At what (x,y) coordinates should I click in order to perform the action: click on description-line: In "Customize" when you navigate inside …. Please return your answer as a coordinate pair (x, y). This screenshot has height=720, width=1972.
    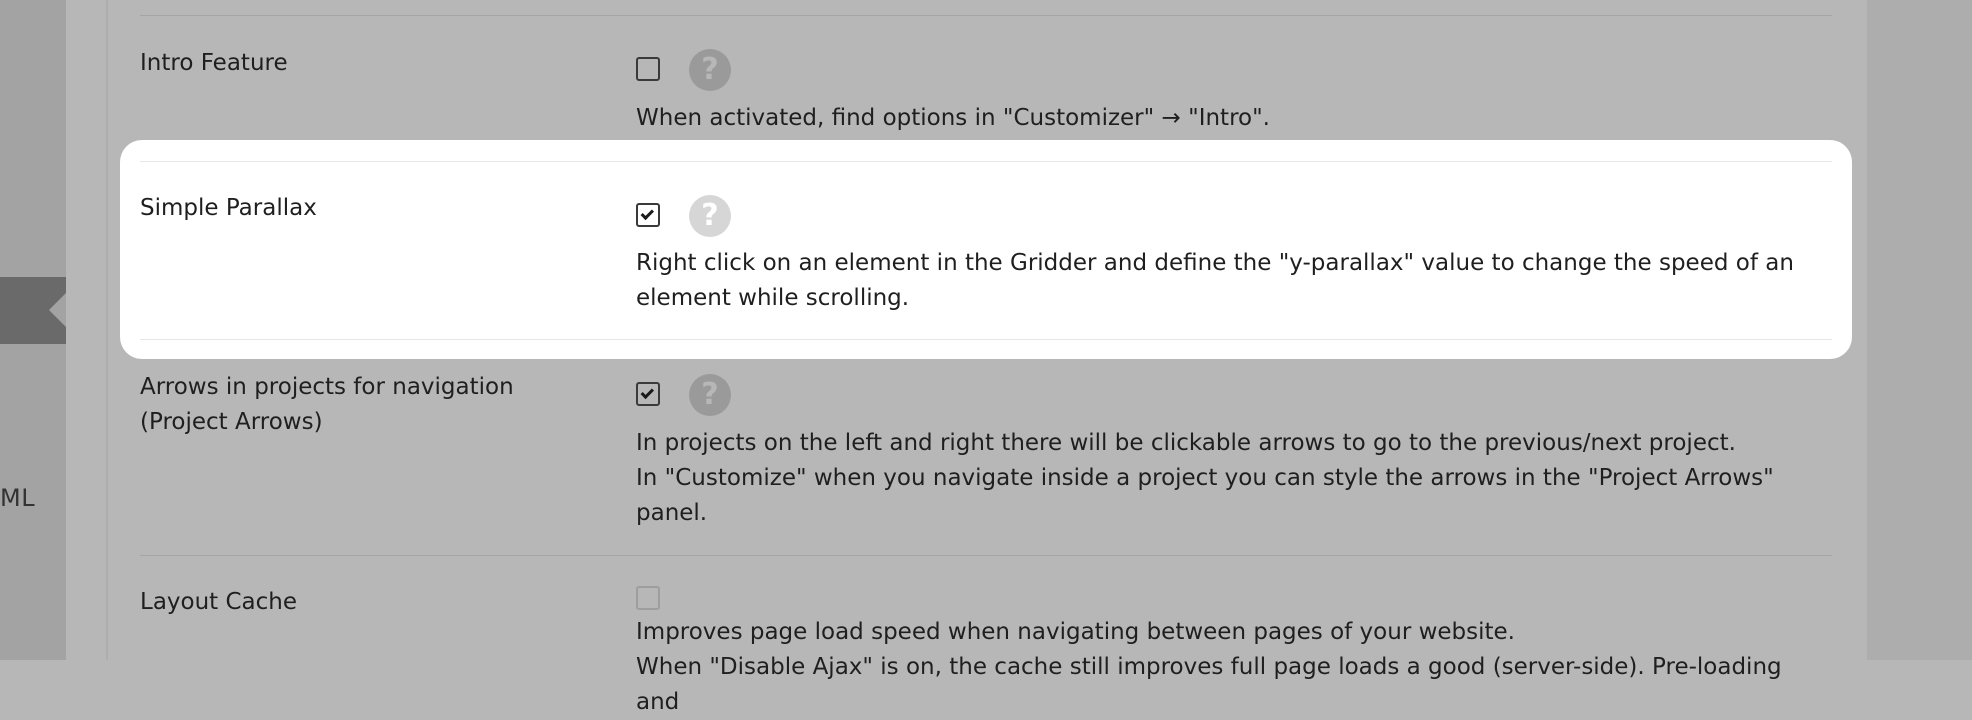
    Looking at the image, I should click on (1205, 495).